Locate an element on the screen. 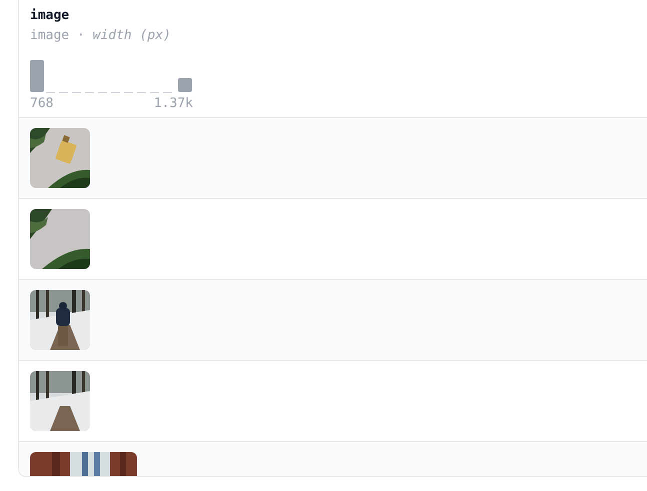 The image size is (647, 491). column-type: image · width (px) is located at coordinates (100, 36).